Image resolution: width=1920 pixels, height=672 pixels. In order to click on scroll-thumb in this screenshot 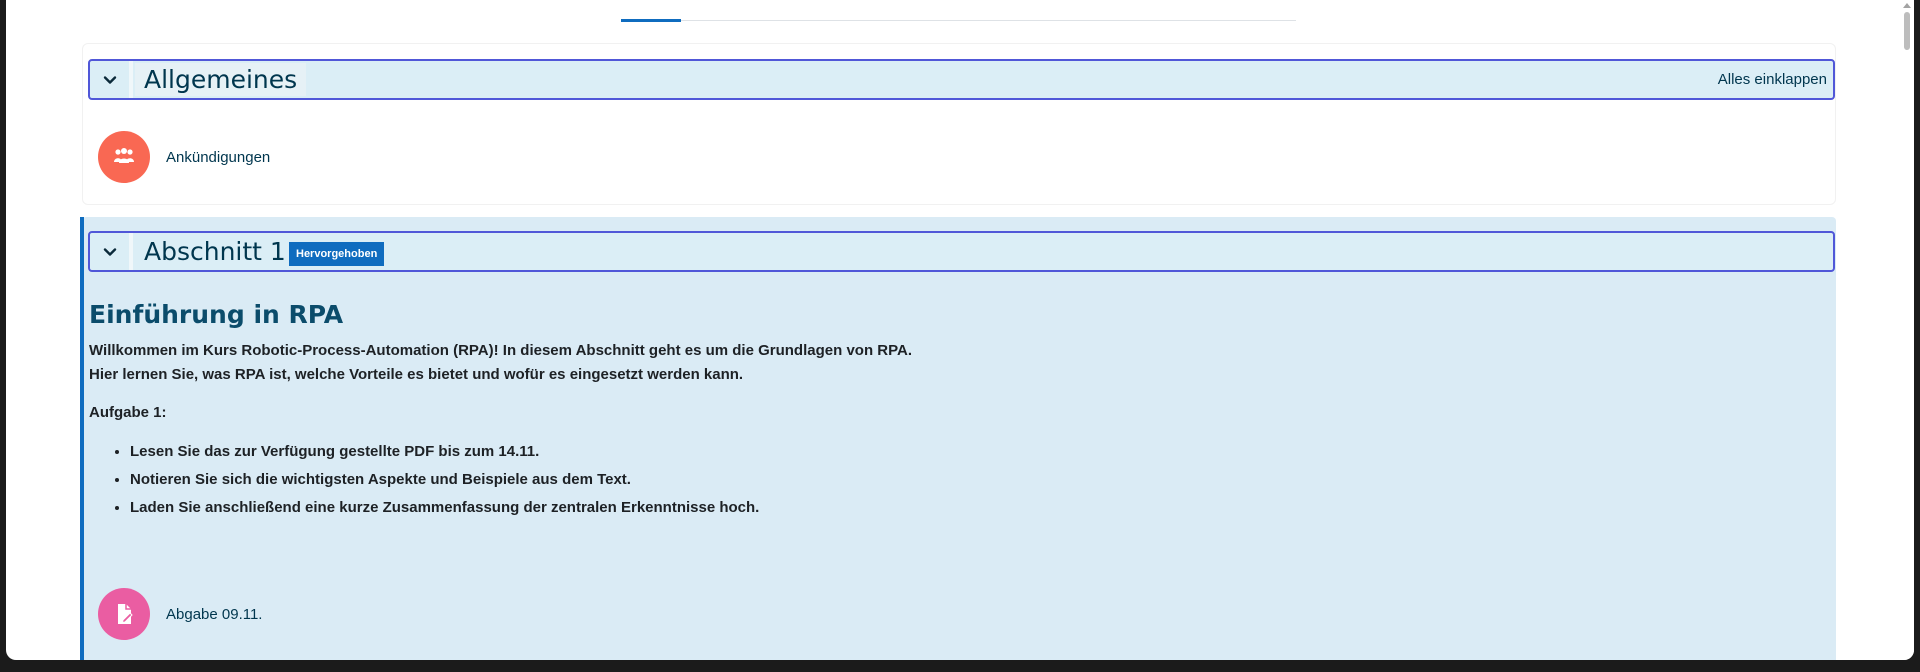, I will do `click(1907, 31)`.